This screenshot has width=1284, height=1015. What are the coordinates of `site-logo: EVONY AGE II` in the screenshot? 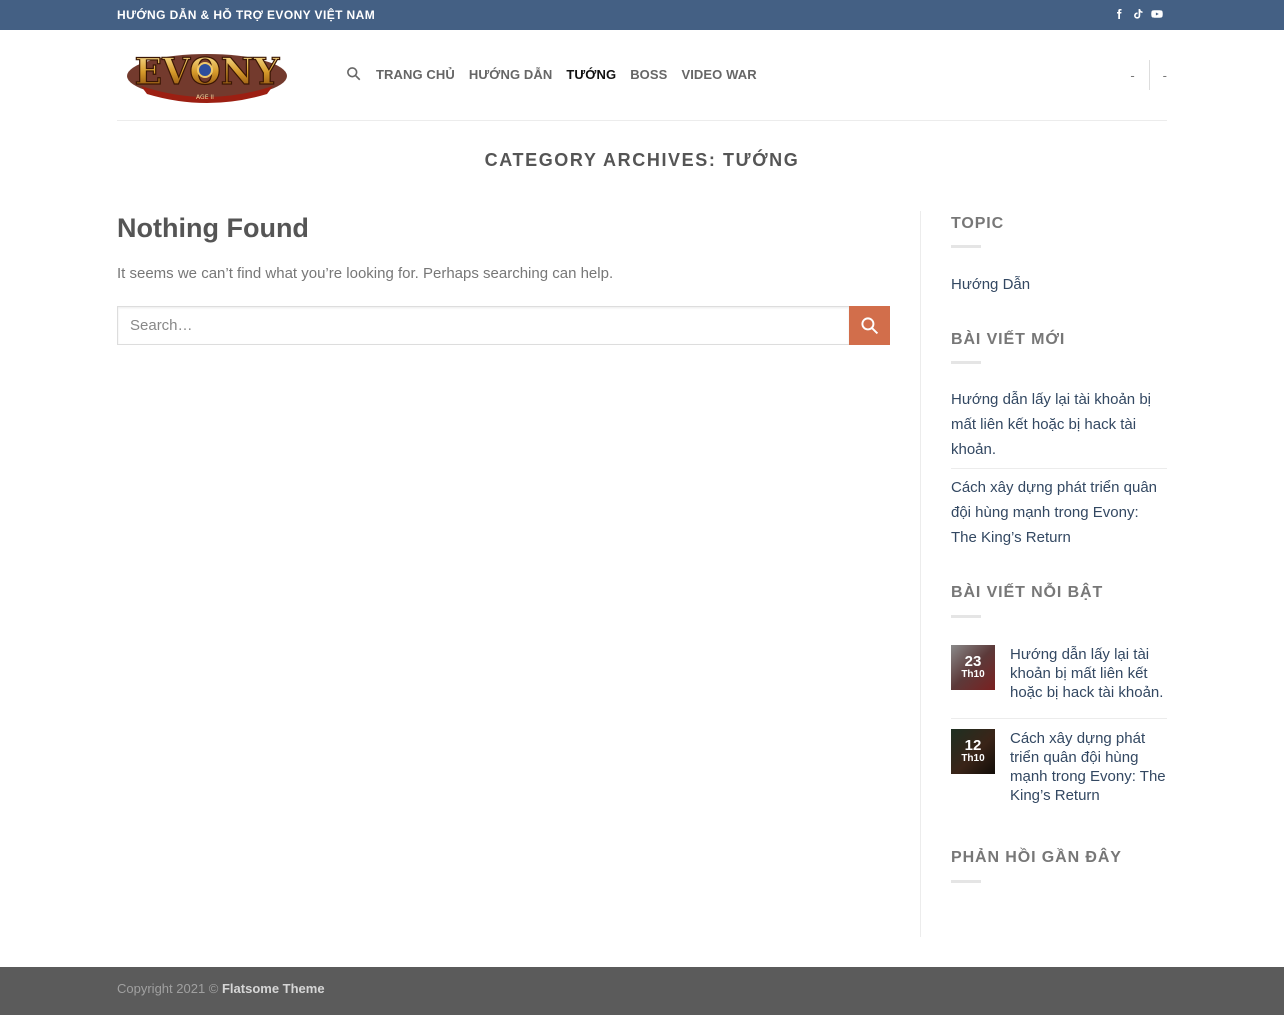 It's located at (207, 73).